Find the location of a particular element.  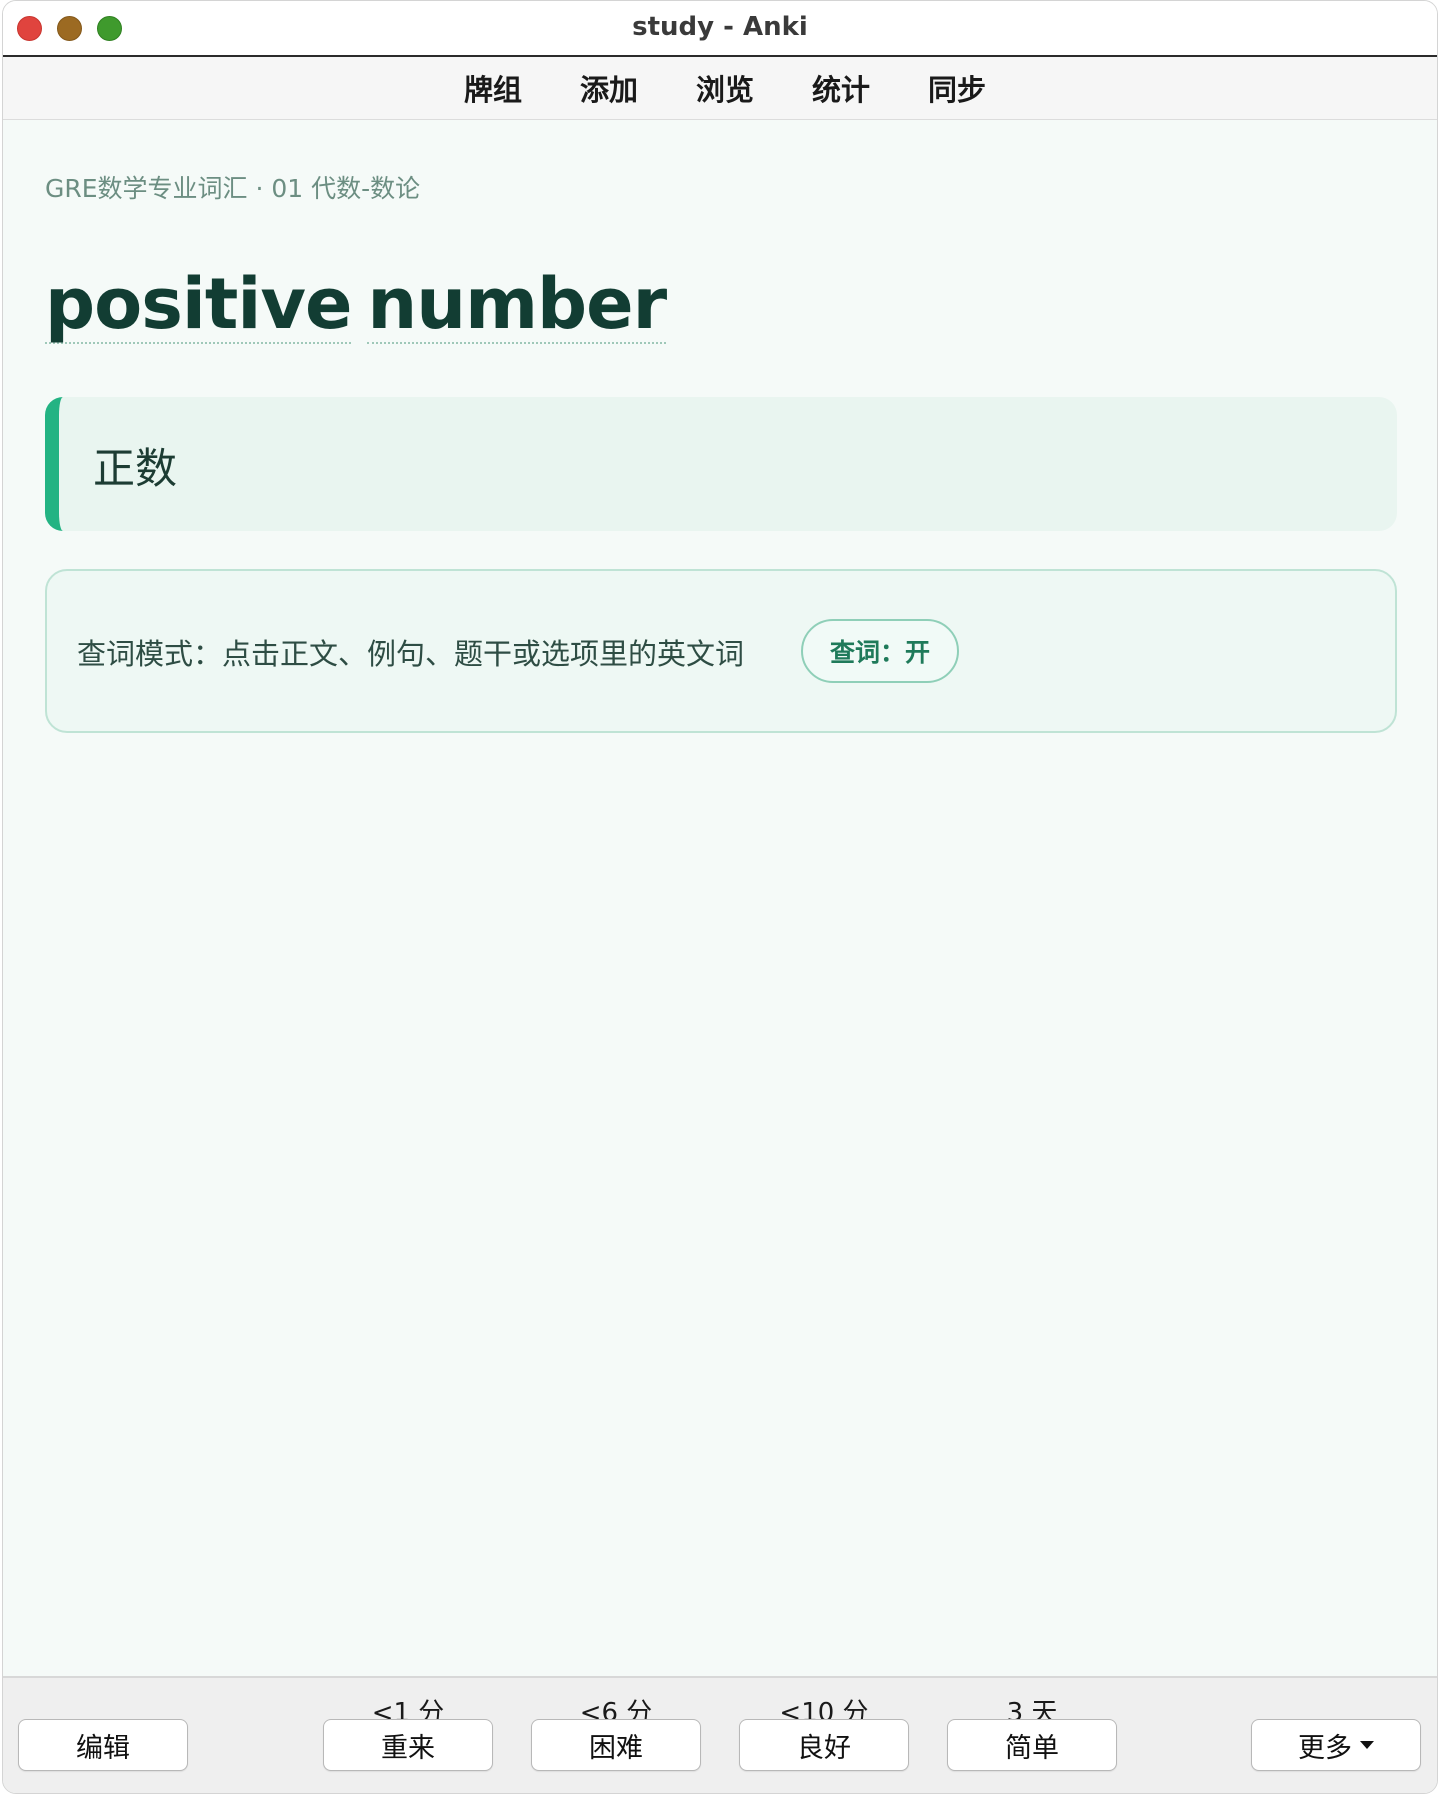

meaning-text: 正数 is located at coordinates (135, 468).